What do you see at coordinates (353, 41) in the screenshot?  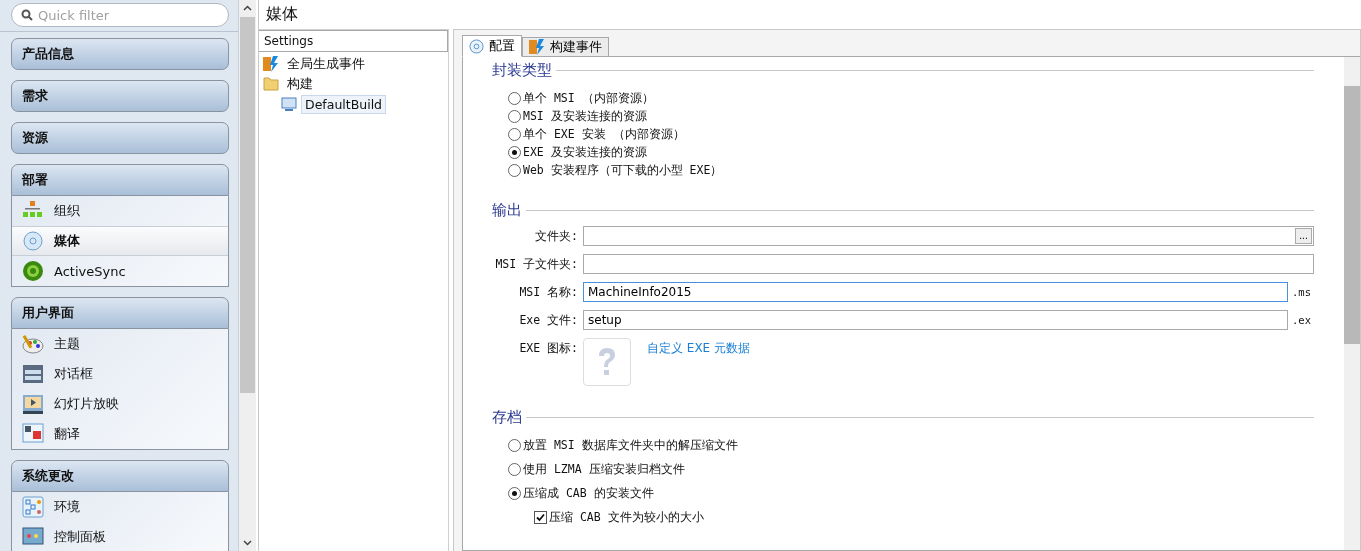 I see `tree-header: Settings` at bounding box center [353, 41].